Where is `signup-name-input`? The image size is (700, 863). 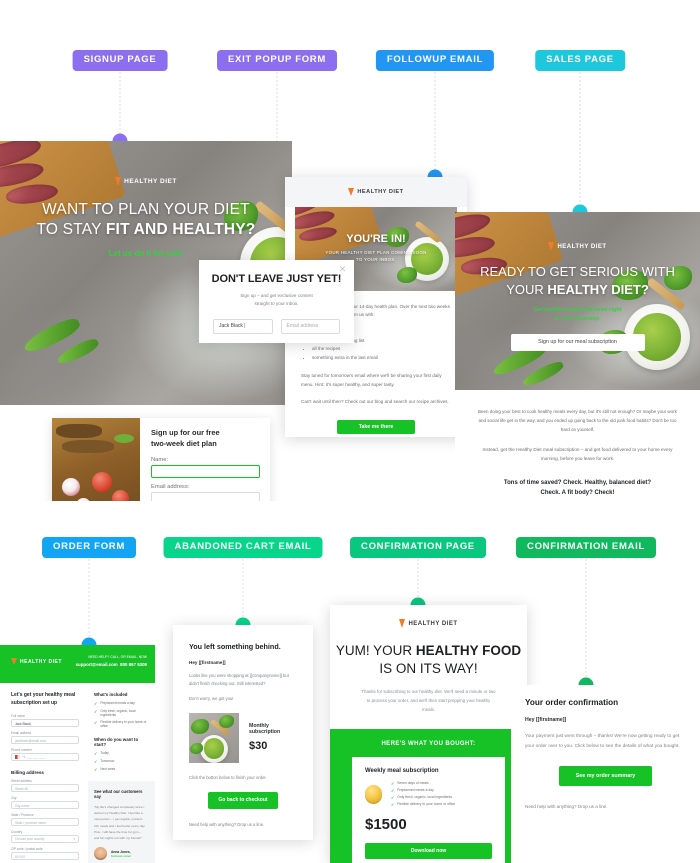
signup-name-input is located at coordinates (205, 472).